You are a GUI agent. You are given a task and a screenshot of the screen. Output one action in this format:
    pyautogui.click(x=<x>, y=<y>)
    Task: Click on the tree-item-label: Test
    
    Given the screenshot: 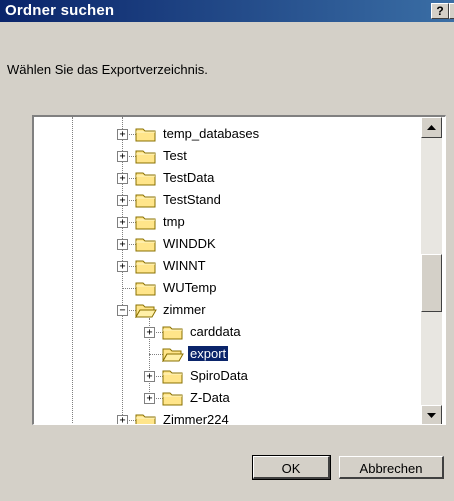 What is the action you would take?
    pyautogui.click(x=175, y=155)
    